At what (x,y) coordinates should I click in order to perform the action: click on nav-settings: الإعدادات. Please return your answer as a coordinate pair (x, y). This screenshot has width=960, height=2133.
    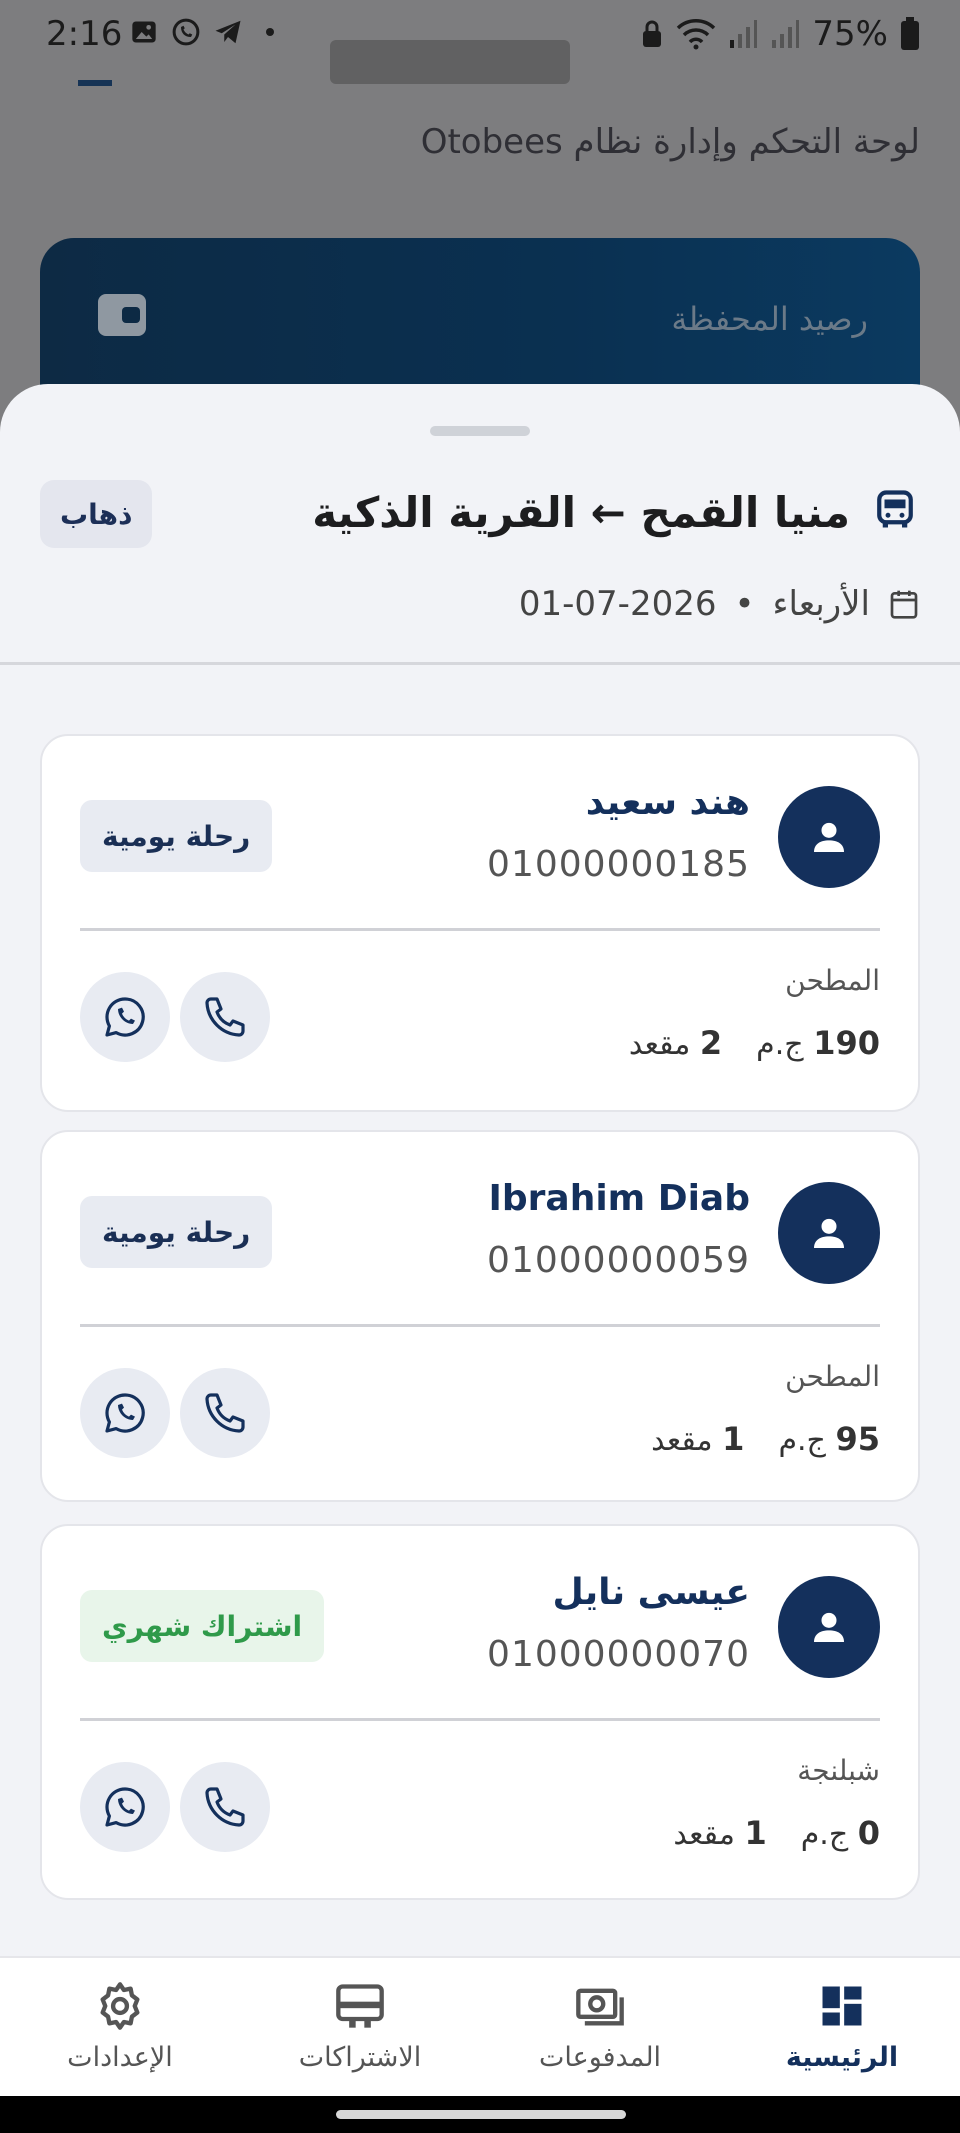
    Looking at the image, I should click on (120, 2026).